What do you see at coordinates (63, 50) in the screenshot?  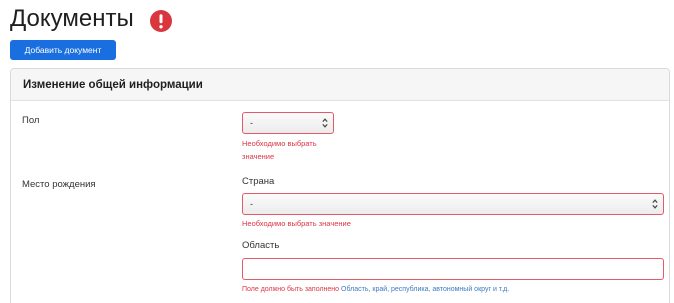 I see `add-document-button: Добавить документ` at bounding box center [63, 50].